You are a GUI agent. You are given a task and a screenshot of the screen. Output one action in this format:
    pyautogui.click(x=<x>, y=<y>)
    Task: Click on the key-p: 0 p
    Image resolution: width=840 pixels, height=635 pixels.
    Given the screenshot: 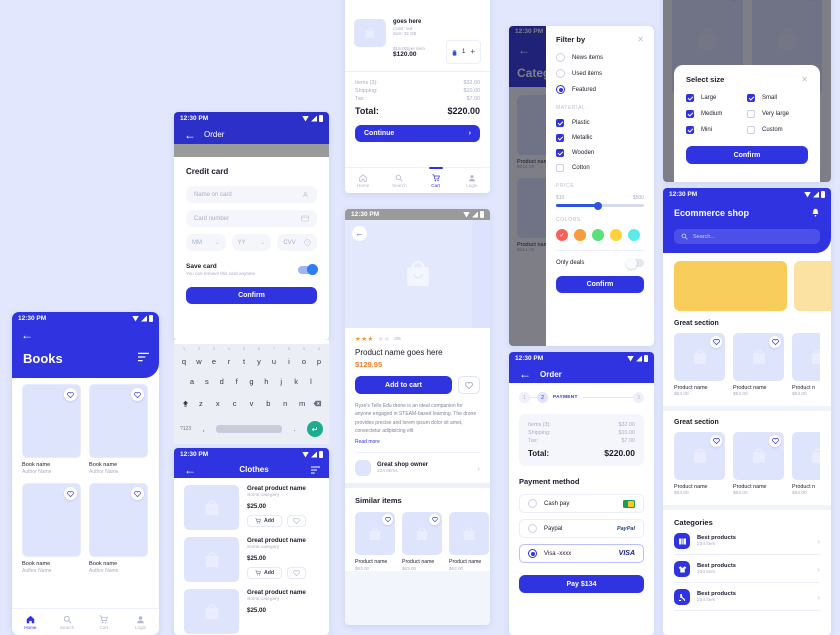 What is the action you would take?
    pyautogui.click(x=319, y=358)
    